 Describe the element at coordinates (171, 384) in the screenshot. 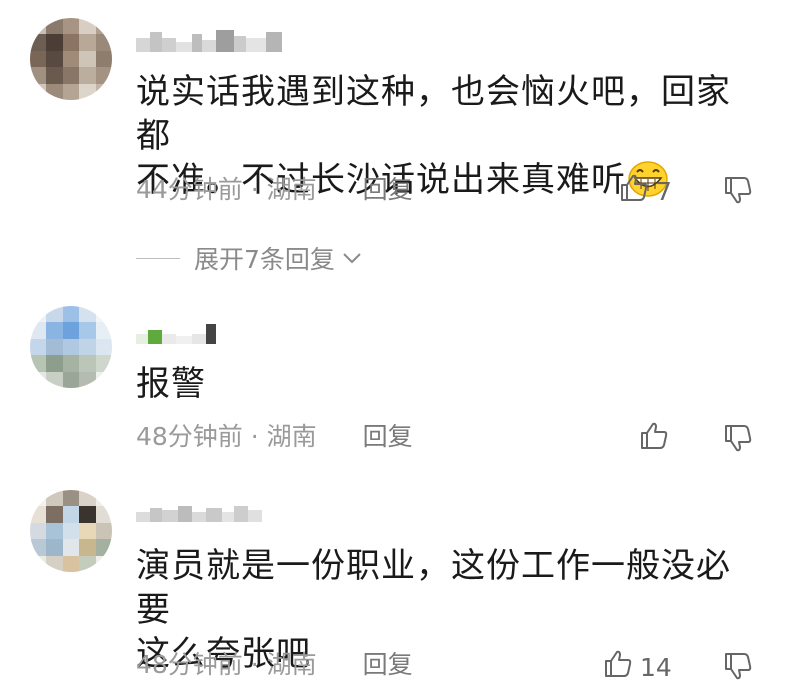

I see `comment-text-line: 报警` at that location.